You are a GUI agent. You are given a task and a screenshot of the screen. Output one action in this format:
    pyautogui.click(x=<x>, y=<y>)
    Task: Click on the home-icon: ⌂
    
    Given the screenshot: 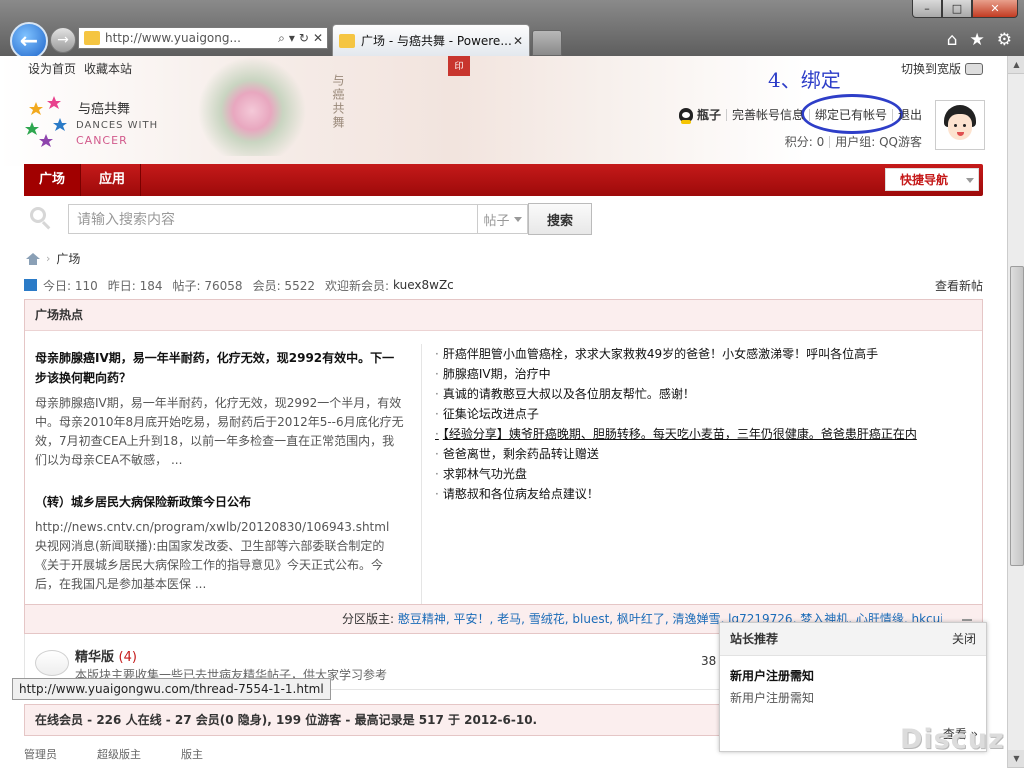 What is the action you would take?
    pyautogui.click(x=952, y=40)
    